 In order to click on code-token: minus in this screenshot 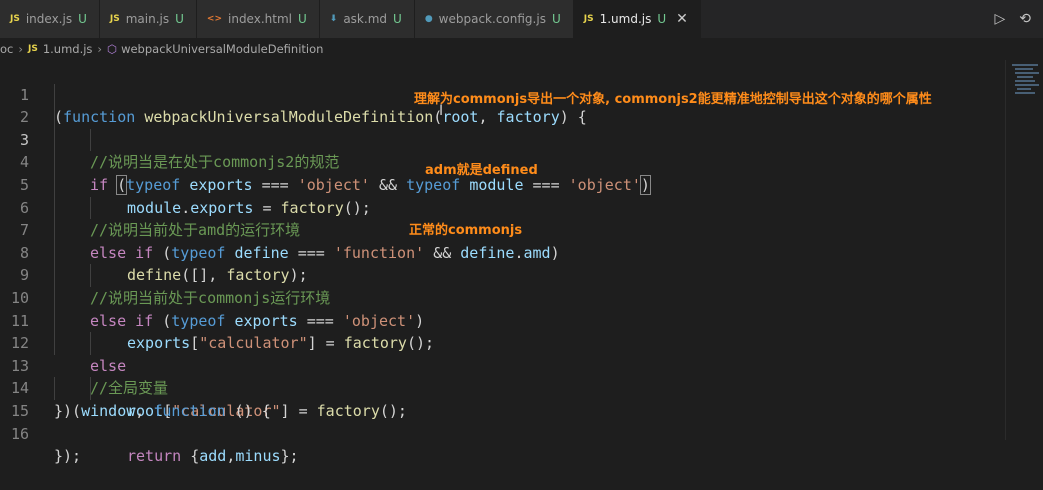, I will do `click(258, 456)`.